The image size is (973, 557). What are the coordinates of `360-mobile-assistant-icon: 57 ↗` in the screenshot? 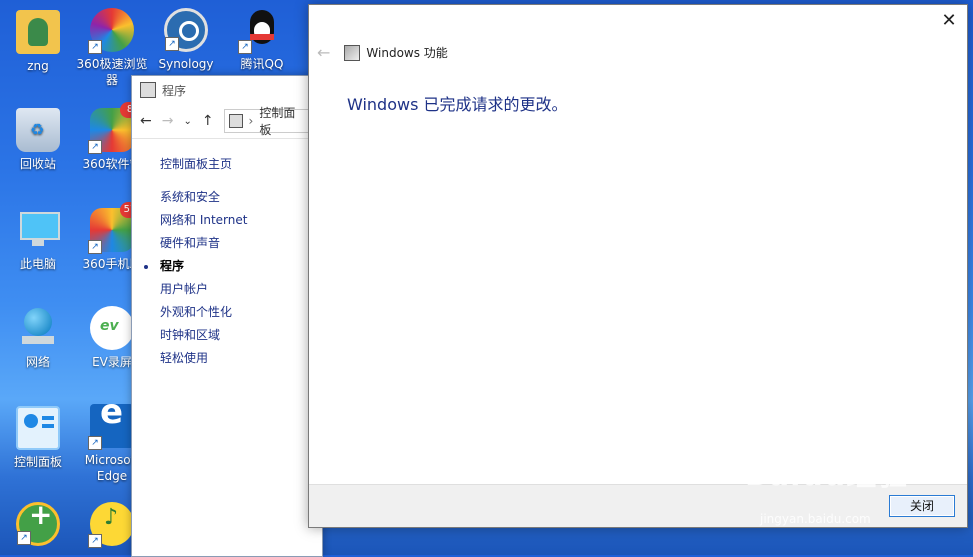 It's located at (114, 228).